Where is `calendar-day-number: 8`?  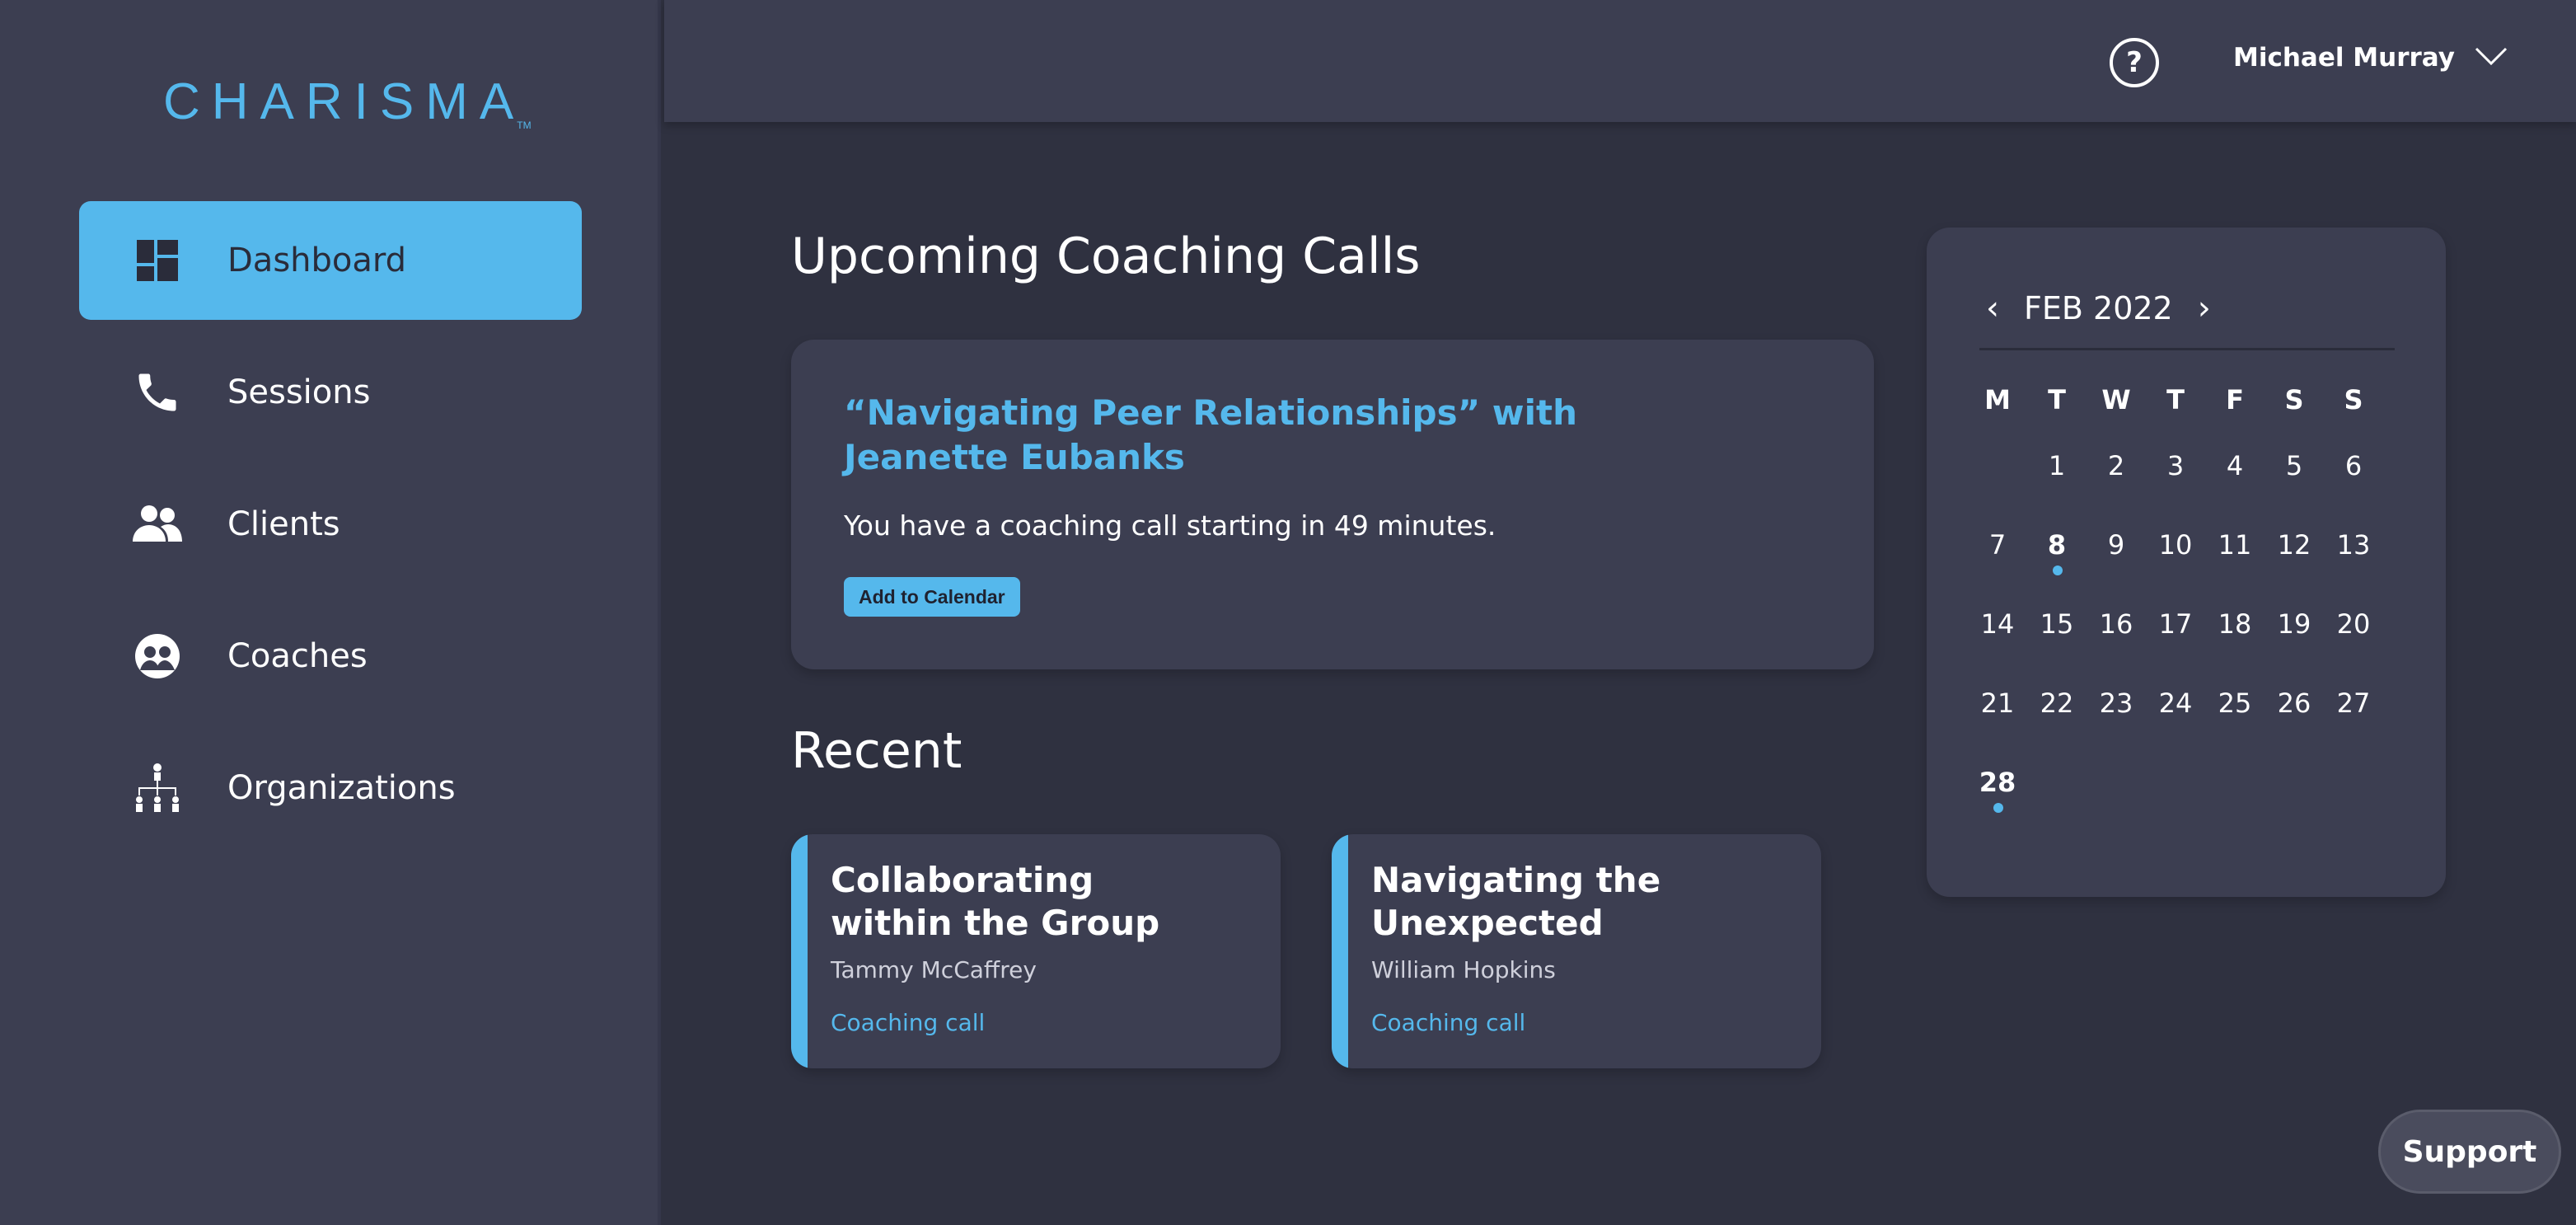
calendar-day-number: 8 is located at coordinates (2057, 545).